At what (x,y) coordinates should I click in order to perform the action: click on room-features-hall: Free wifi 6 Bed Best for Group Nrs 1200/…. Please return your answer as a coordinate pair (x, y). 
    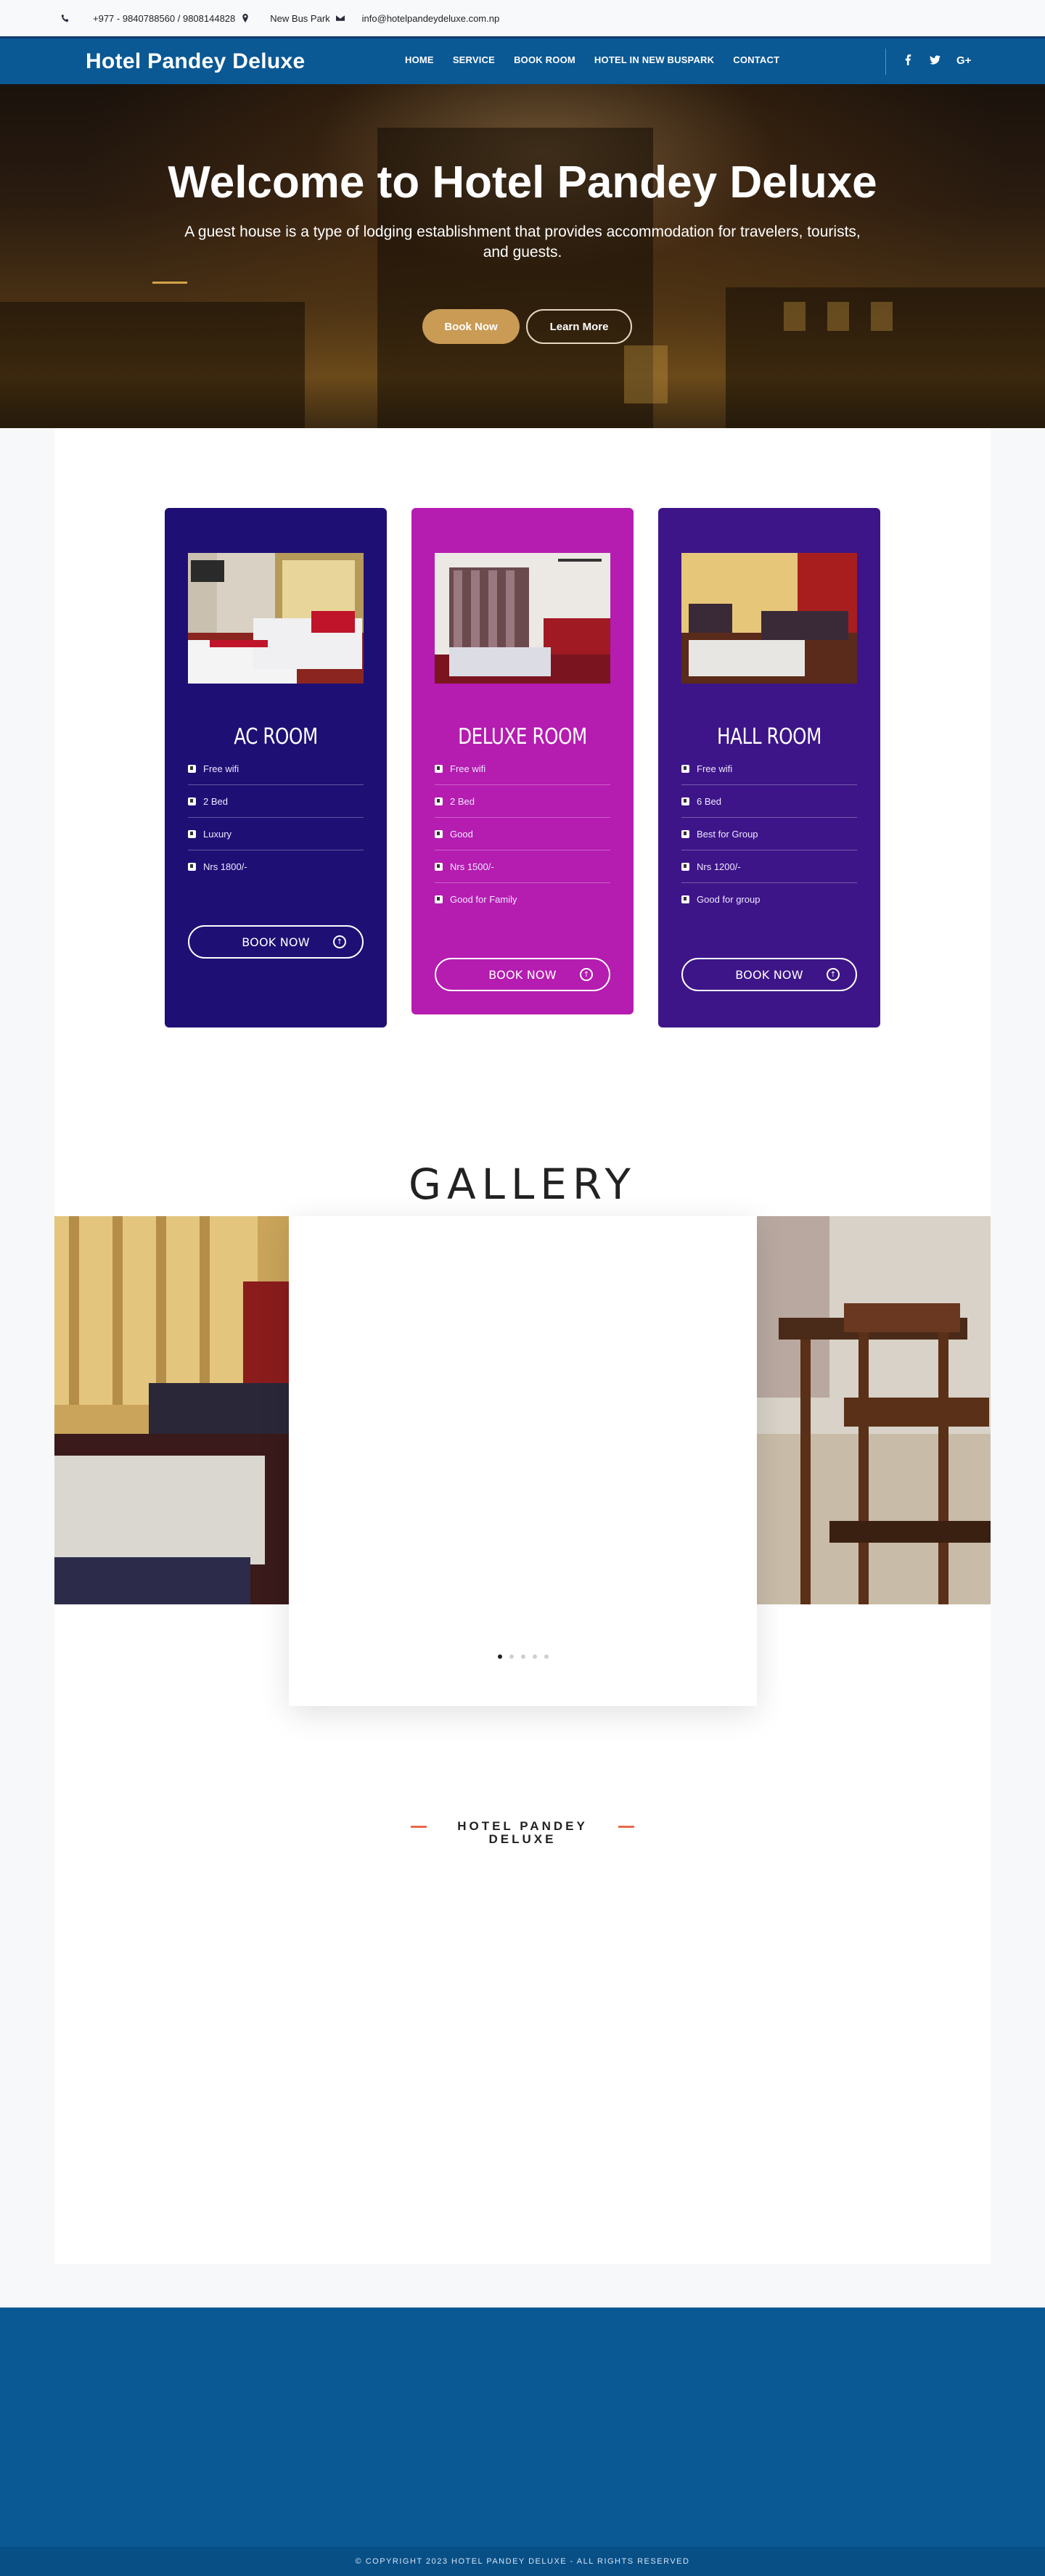
    Looking at the image, I should click on (769, 834).